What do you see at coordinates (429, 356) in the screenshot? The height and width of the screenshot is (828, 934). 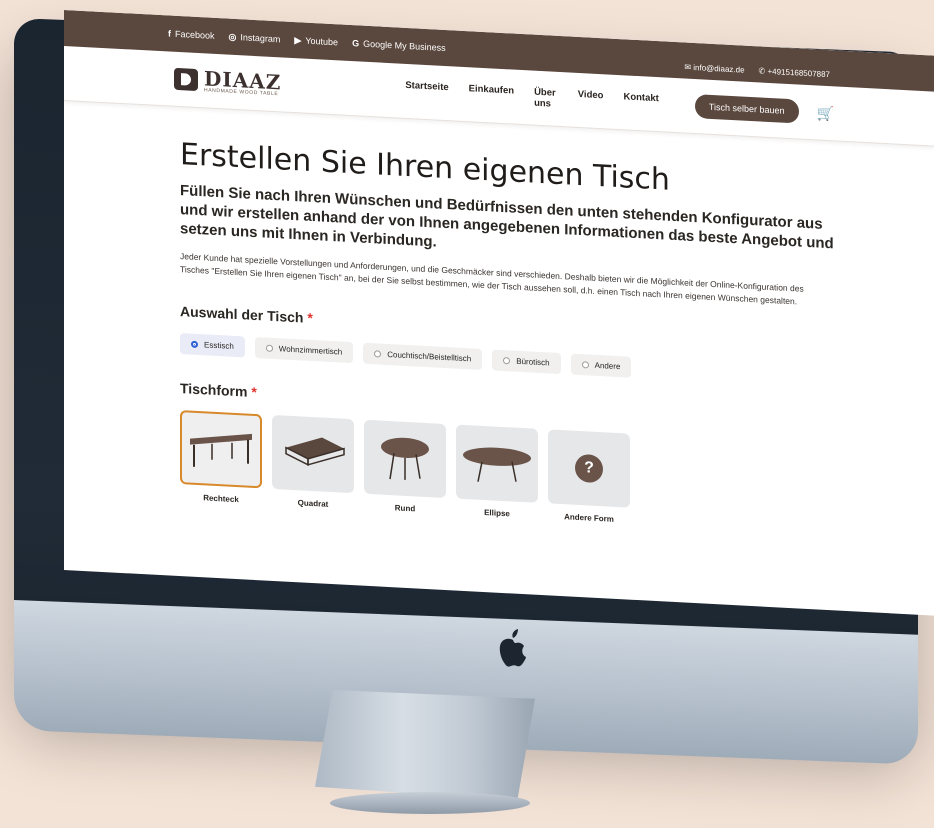 I see `radio-label: Couchtisch/Beistelltisch` at bounding box center [429, 356].